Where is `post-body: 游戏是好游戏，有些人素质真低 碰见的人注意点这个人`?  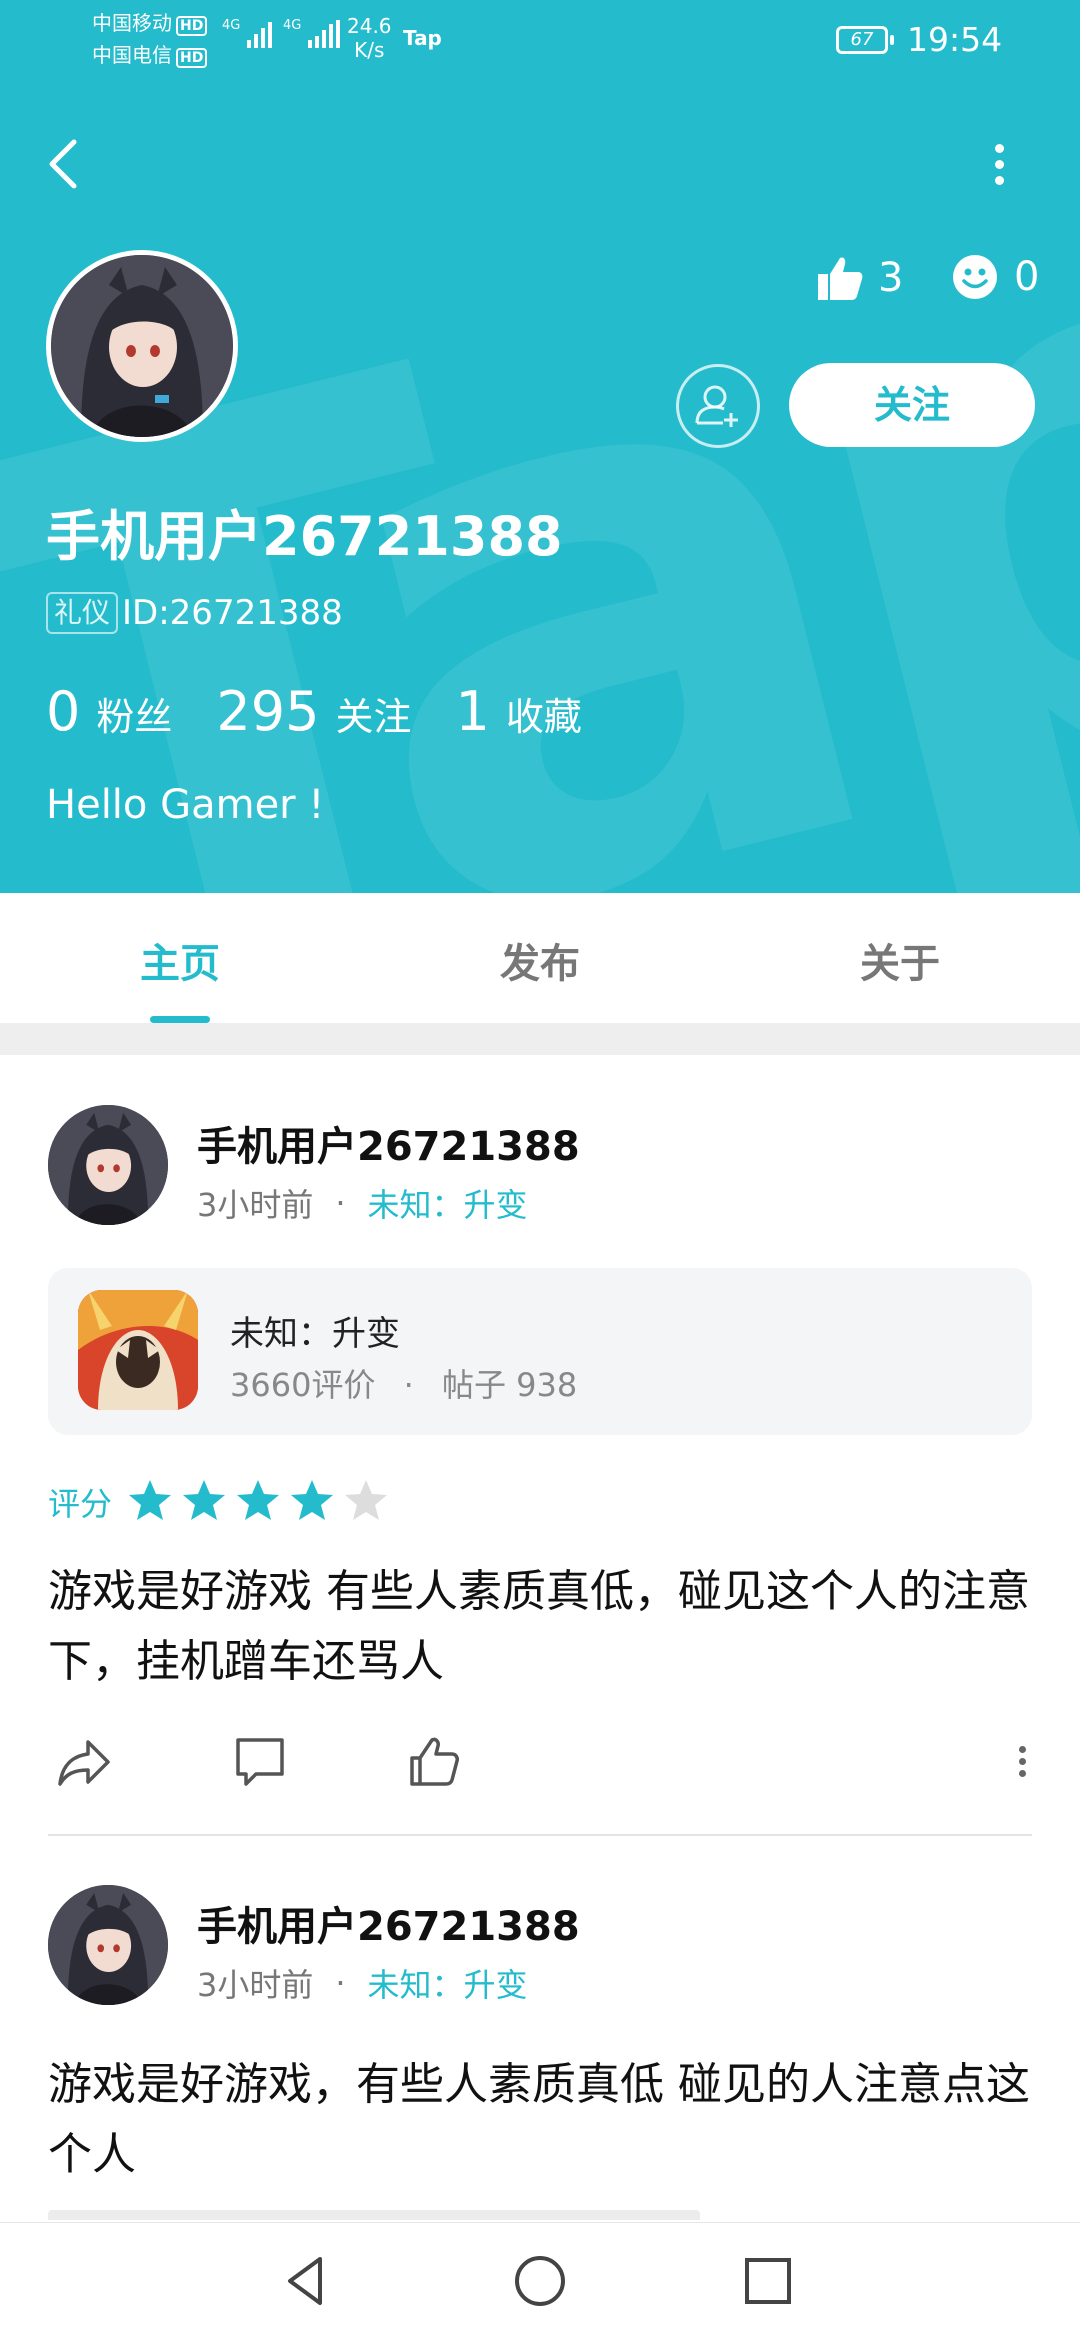 post-body: 游戏是好游戏，有些人素质真低 碰见的人注意点这个人 is located at coordinates (539, 2119).